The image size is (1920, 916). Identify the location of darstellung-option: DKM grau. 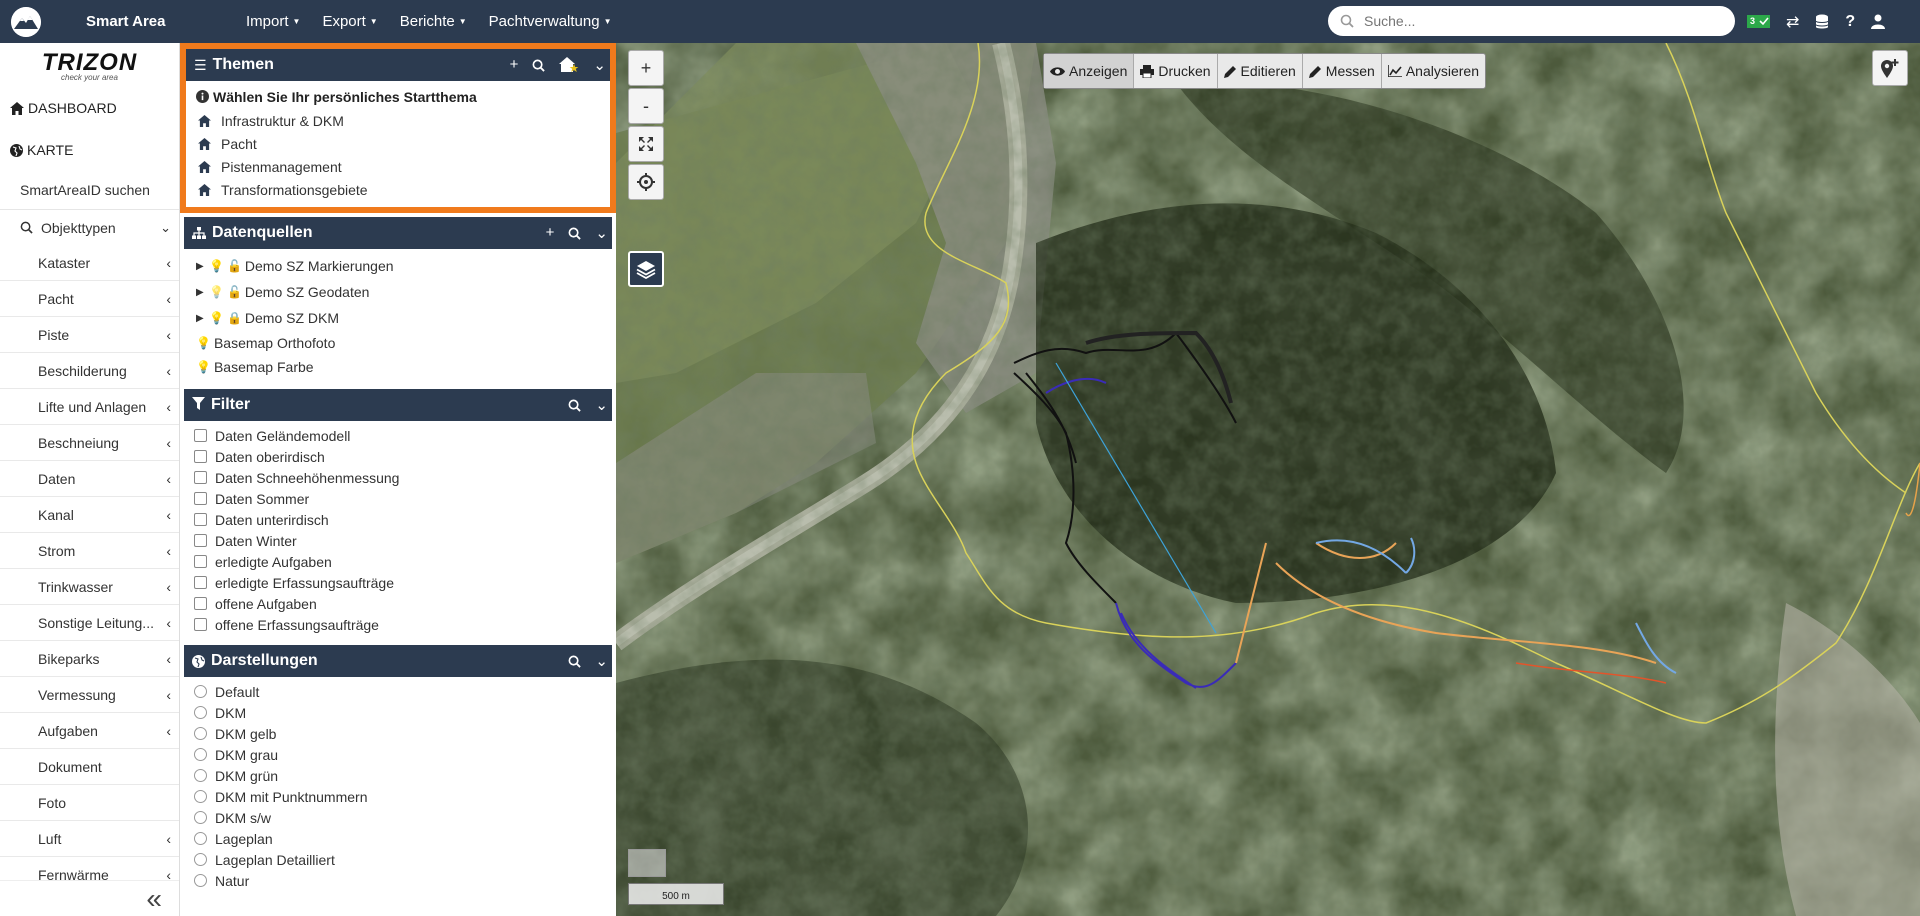
(399, 754).